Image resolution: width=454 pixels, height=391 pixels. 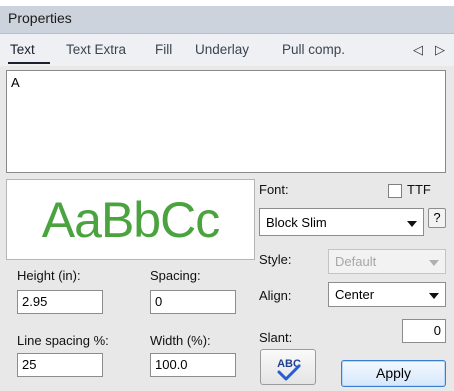 What do you see at coordinates (275, 259) in the screenshot?
I see `style-label: Style:` at bounding box center [275, 259].